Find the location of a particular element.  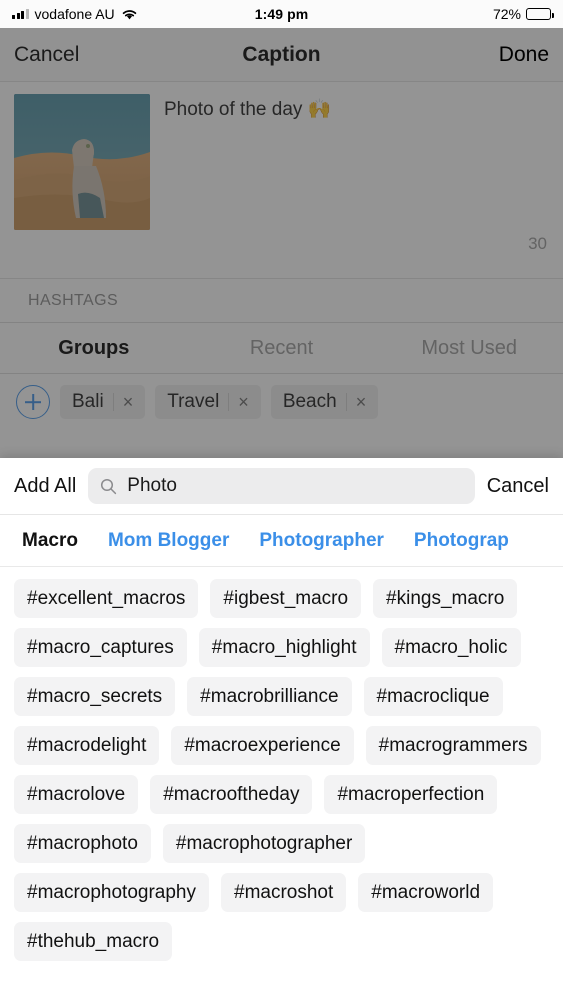

hashtag-source-tabs: Groups Recent Most Used is located at coordinates (281, 348).